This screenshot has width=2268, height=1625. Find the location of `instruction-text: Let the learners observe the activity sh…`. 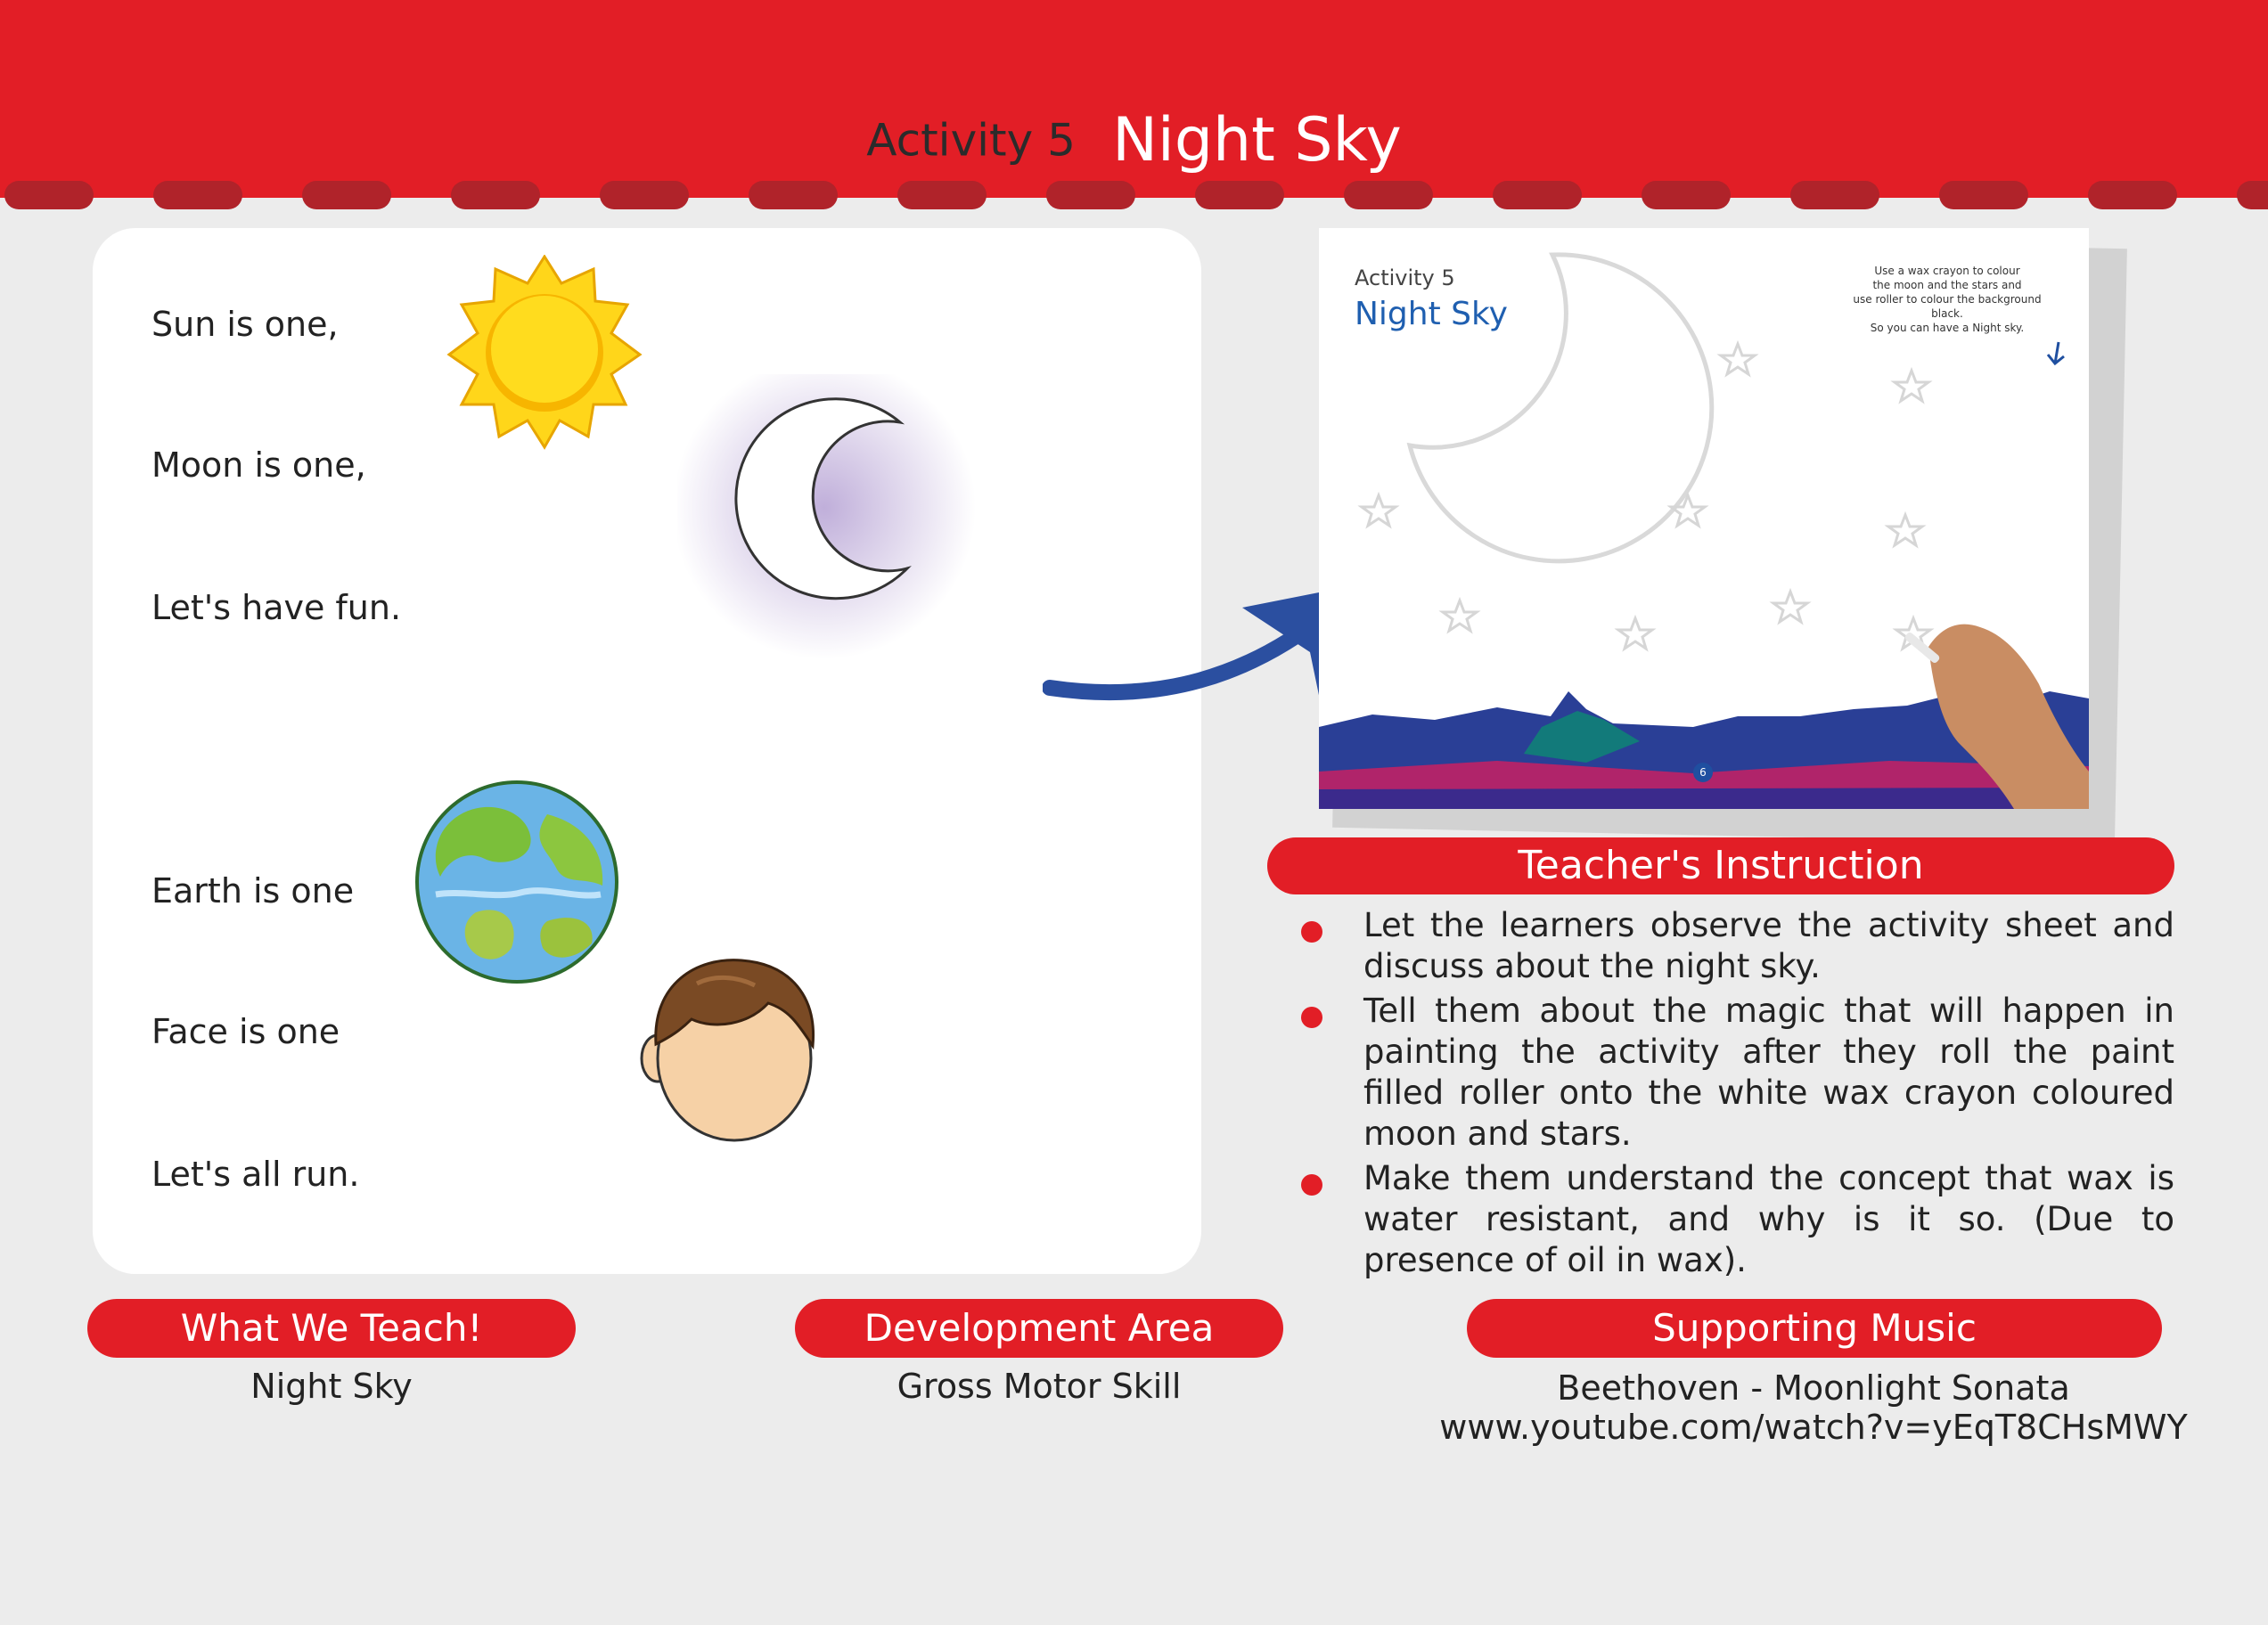

instruction-text: Let the learners observe the activity sh… is located at coordinates (1769, 945).